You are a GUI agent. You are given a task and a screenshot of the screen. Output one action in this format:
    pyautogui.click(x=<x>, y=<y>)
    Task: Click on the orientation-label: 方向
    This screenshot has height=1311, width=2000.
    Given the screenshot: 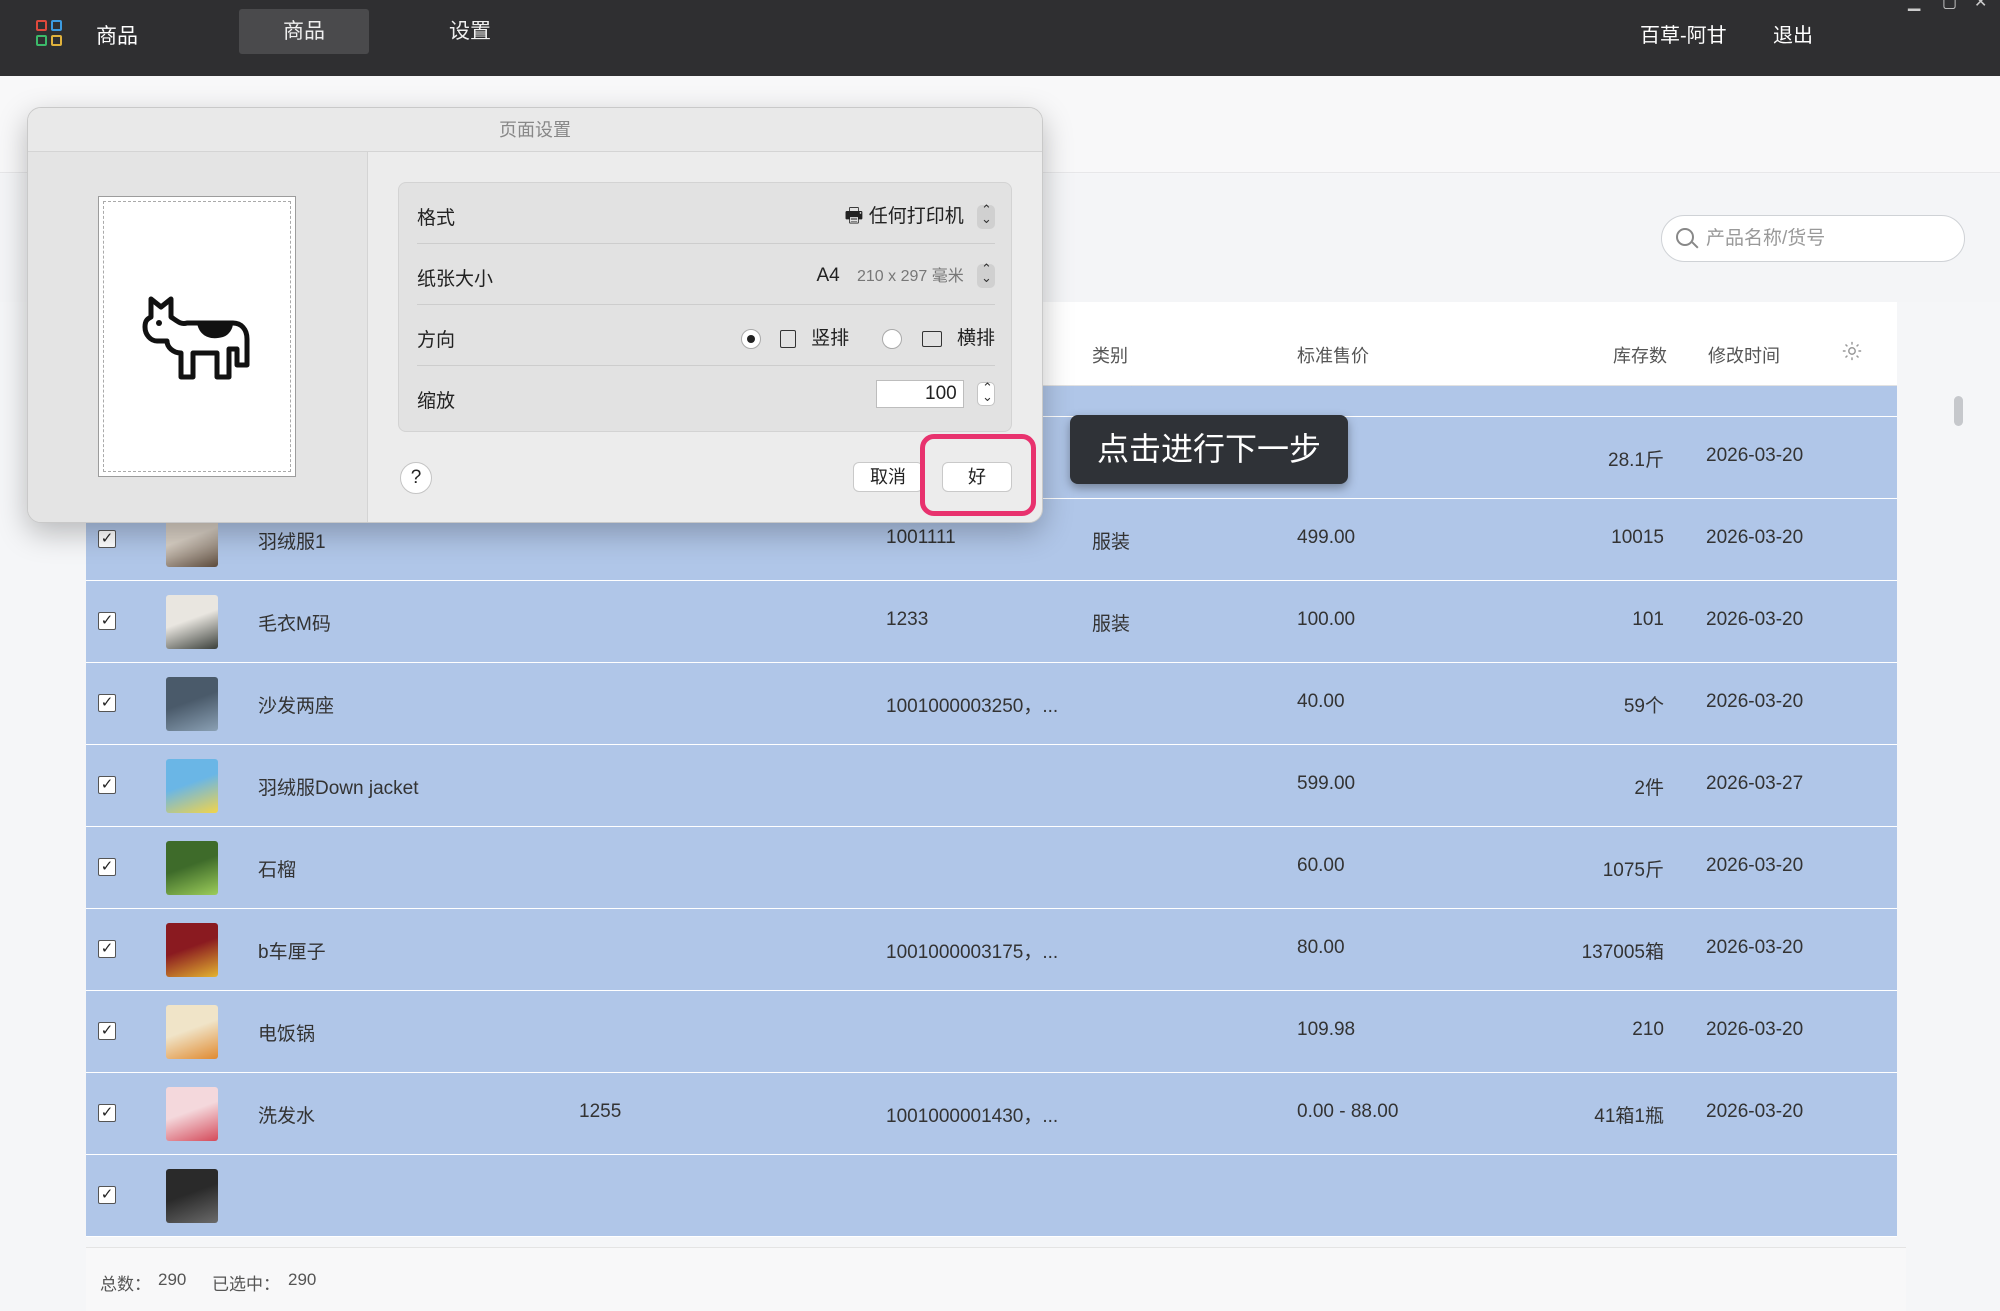 What is the action you would take?
    pyautogui.click(x=436, y=340)
    